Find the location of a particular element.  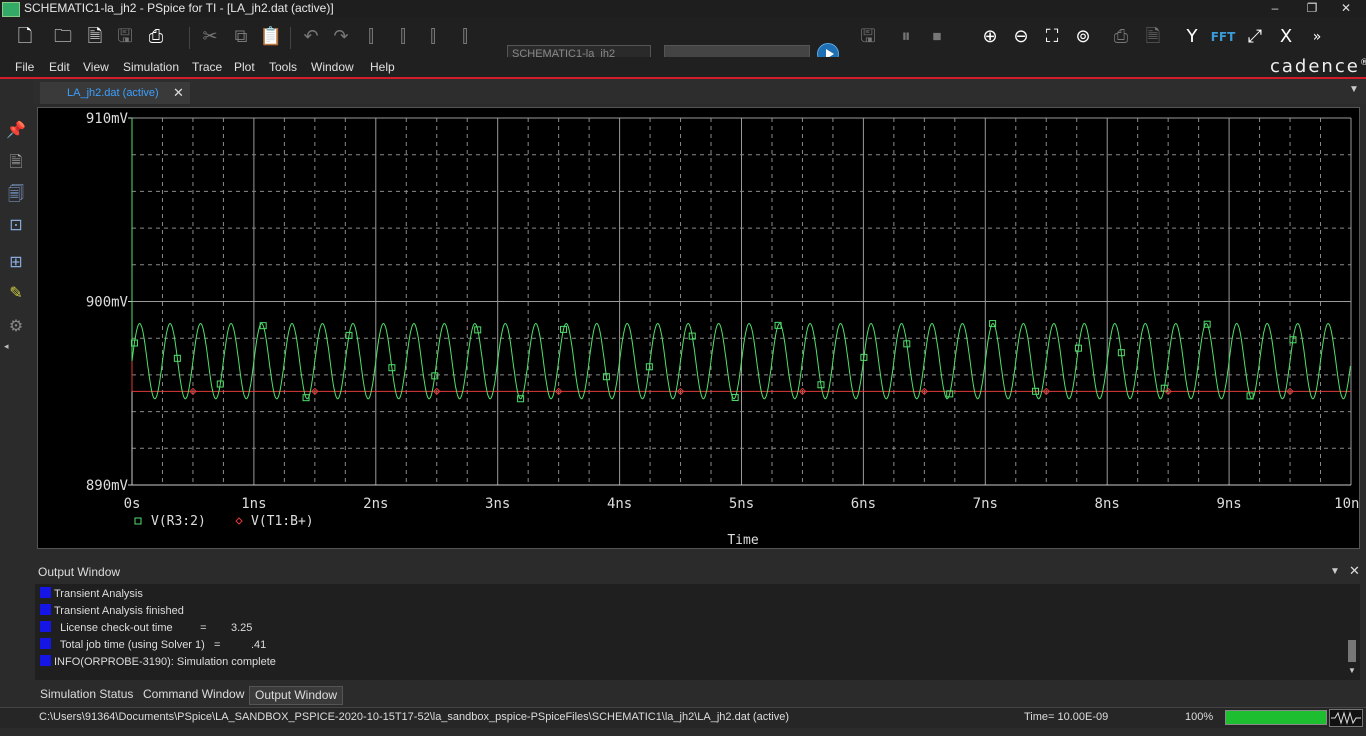

zoom-out-icon: ⊖ is located at coordinates (1021, 37).